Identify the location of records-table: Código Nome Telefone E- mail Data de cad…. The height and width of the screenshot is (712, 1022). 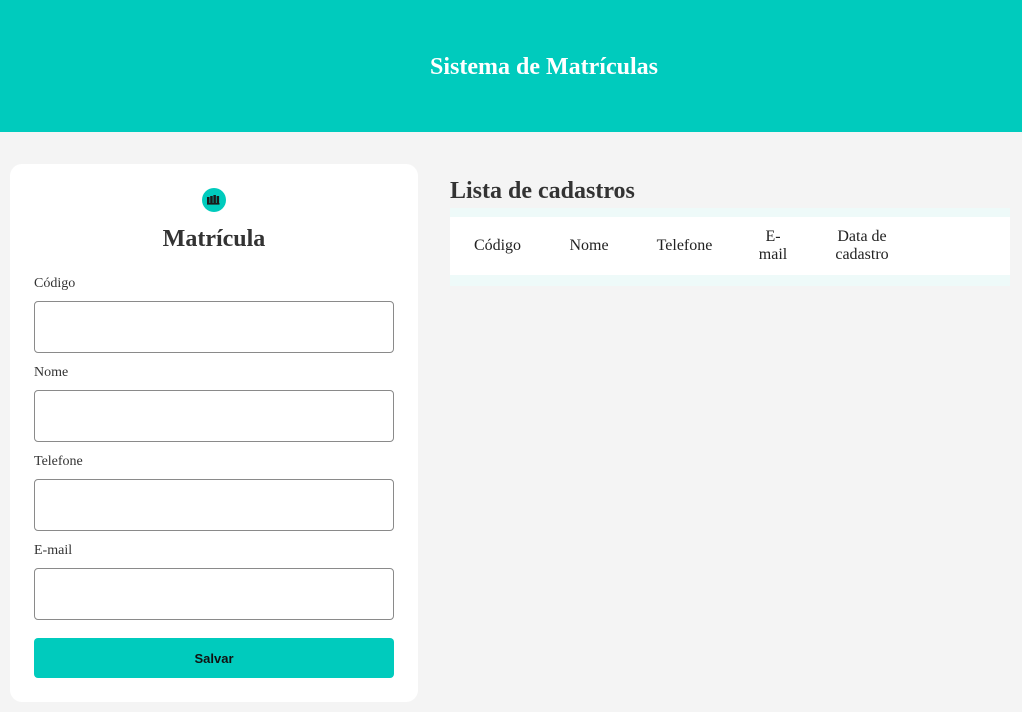
(730, 246).